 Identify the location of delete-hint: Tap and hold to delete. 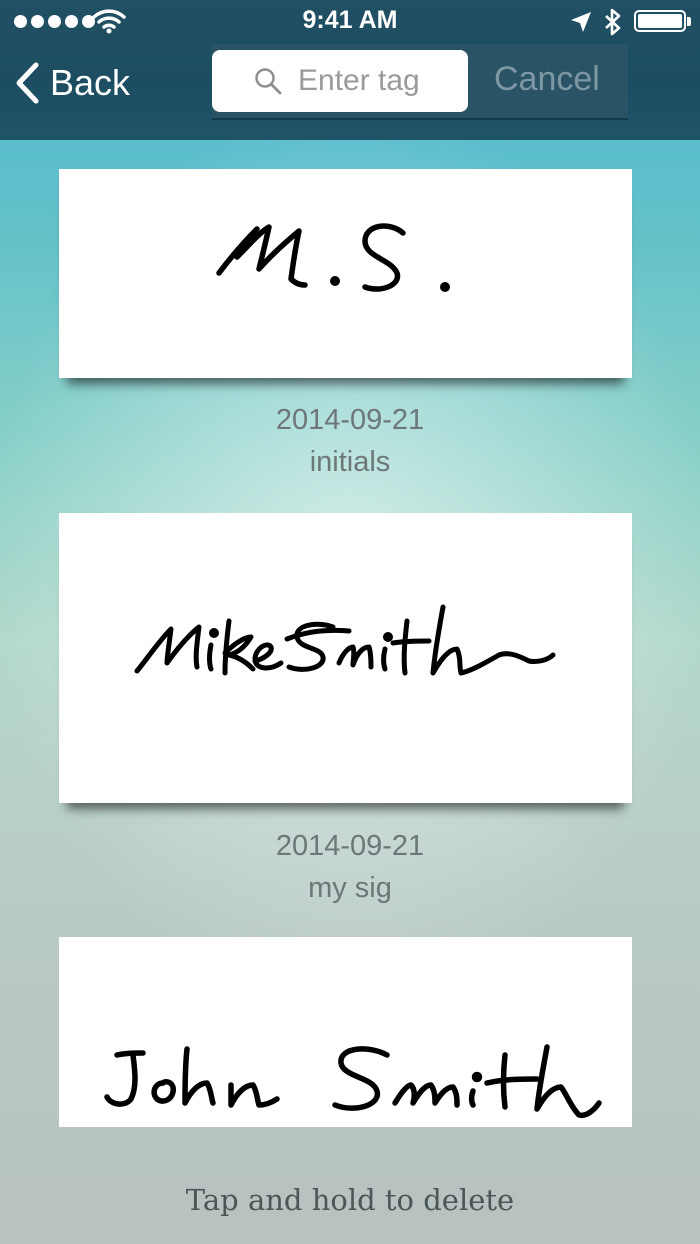
(350, 1200).